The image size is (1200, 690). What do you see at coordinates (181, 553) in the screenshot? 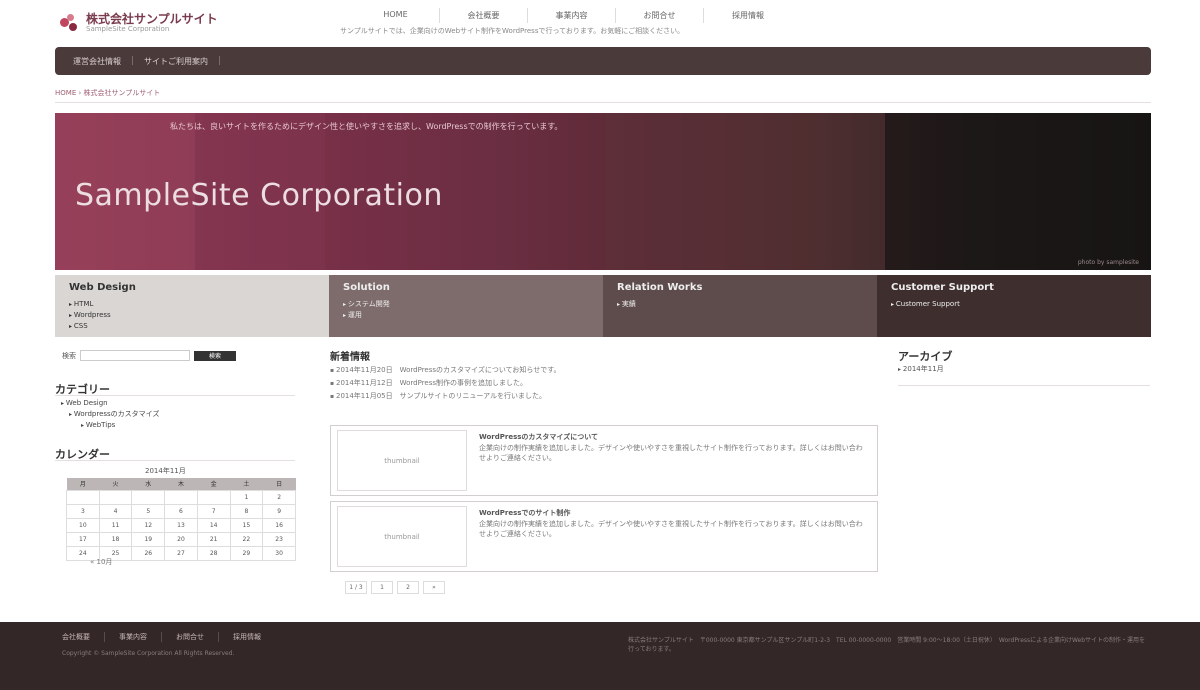
I see `calendar-day: 27` at bounding box center [181, 553].